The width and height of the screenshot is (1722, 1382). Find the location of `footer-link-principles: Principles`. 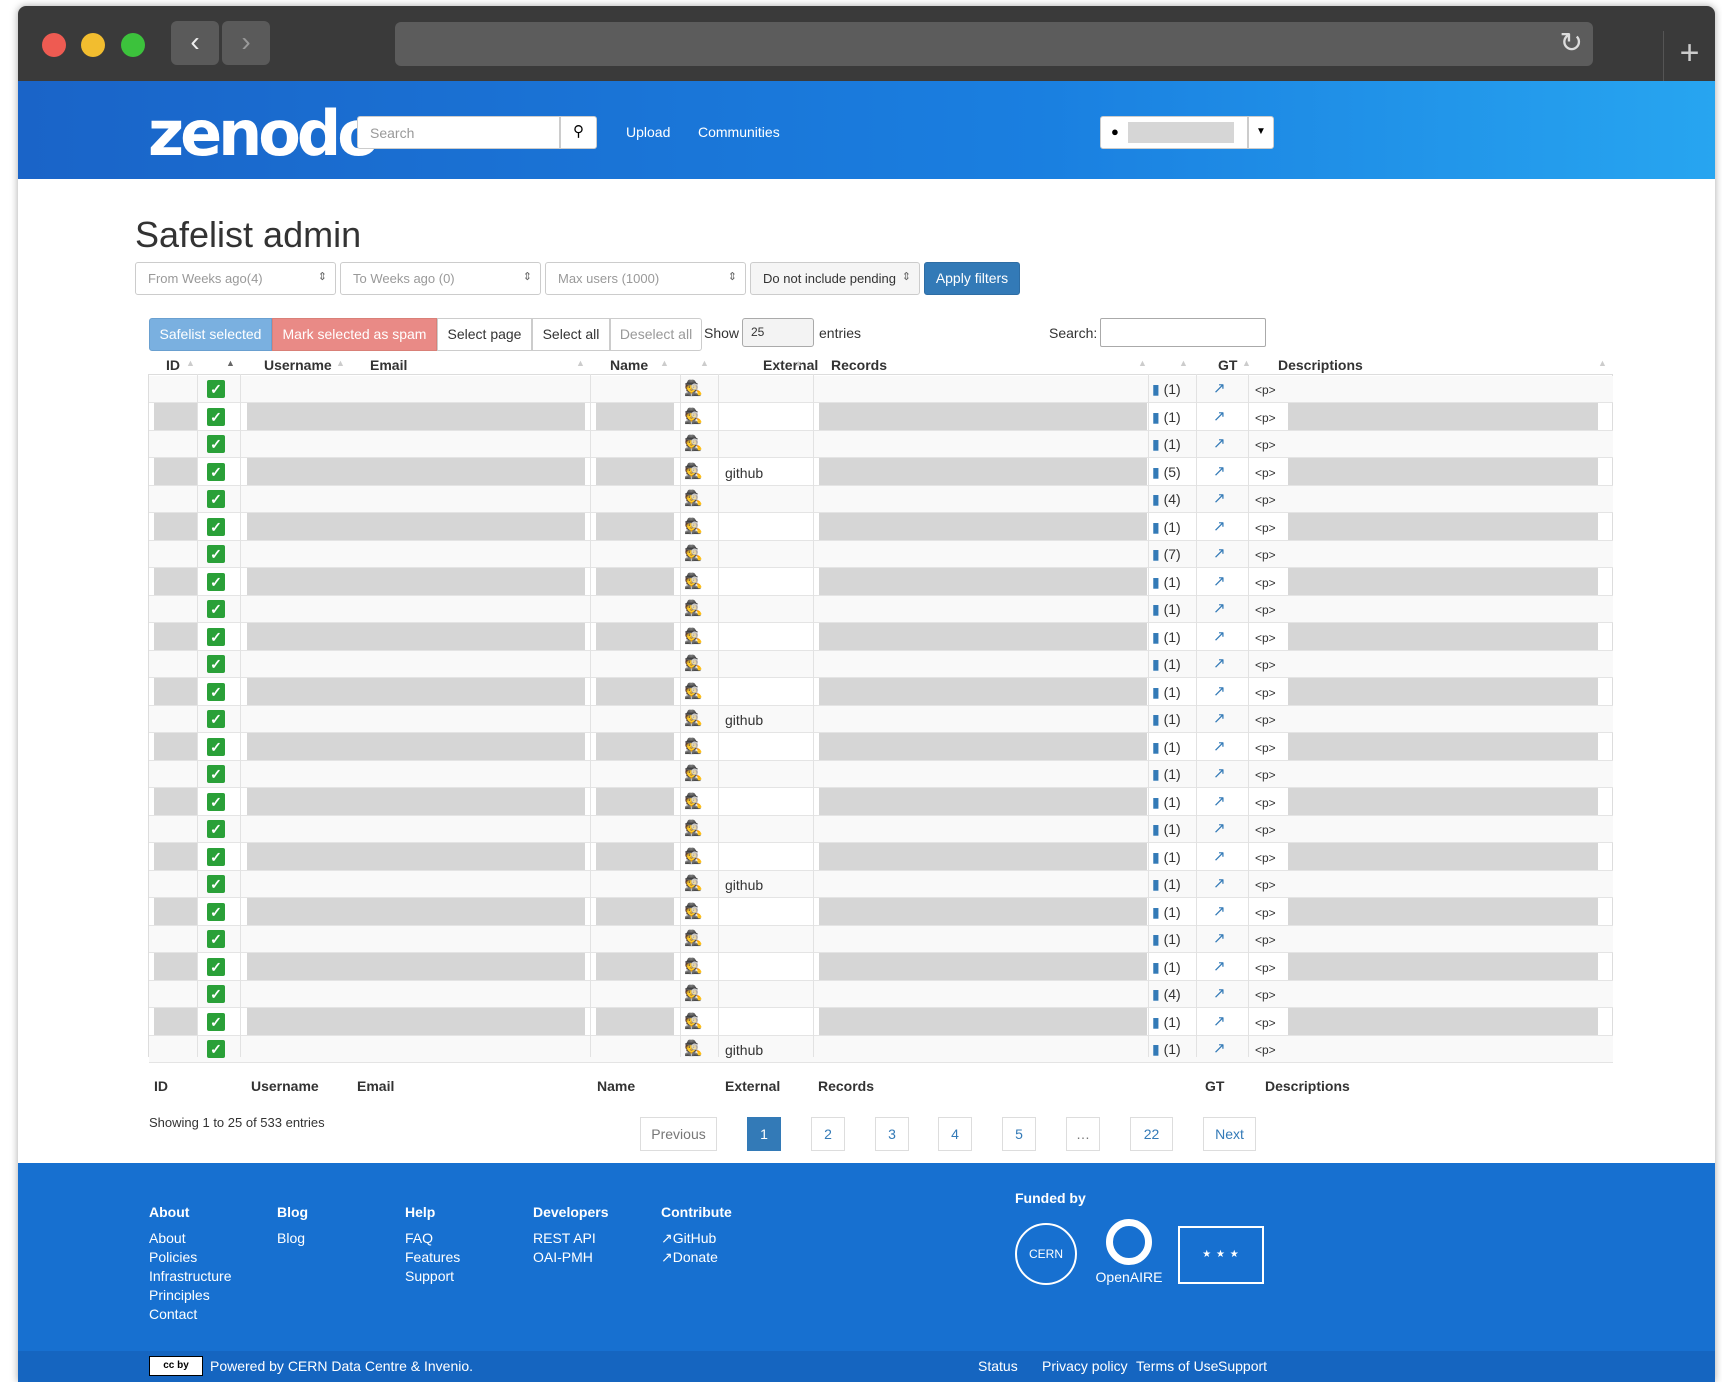

footer-link-principles: Principles is located at coordinates (179, 1295).